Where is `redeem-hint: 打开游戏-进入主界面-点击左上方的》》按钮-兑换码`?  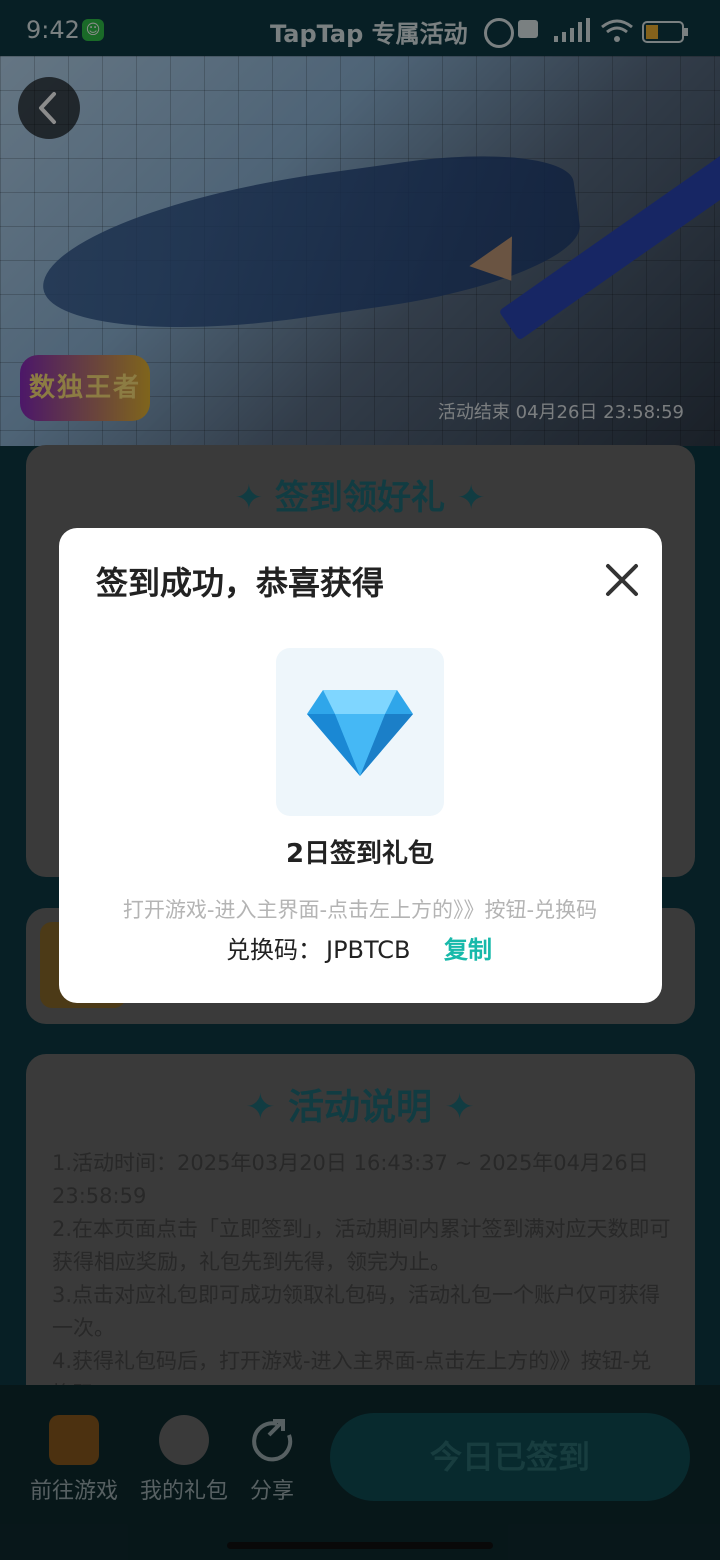 redeem-hint: 打开游戏-进入主界面-点击左上方的》》按钮-兑换码 is located at coordinates (360, 910).